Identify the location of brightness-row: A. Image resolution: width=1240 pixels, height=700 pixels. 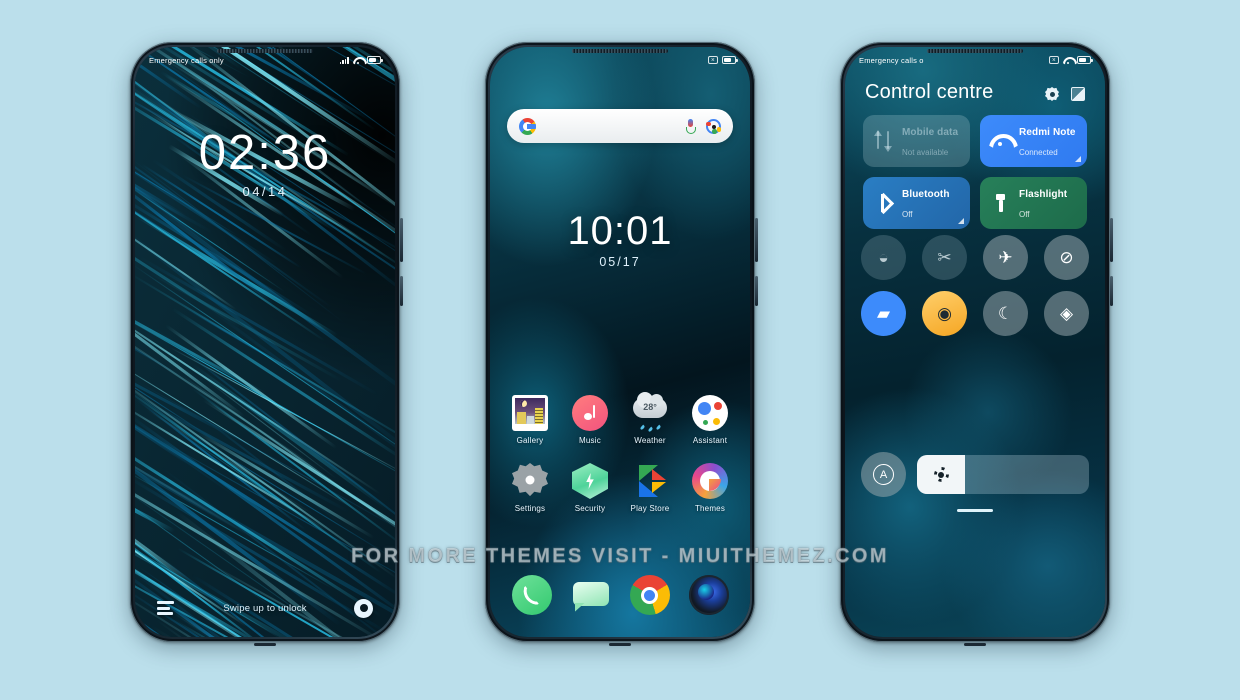
(975, 474).